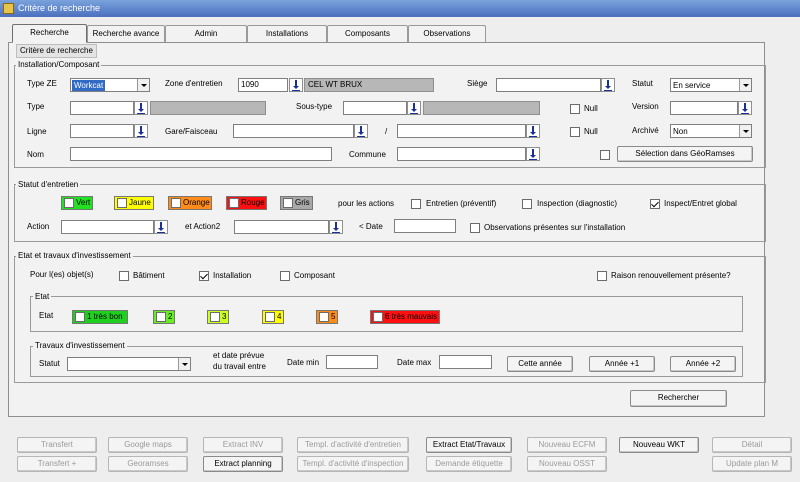 The height and width of the screenshot is (482, 800). I want to click on georamses-checkbox, so click(605, 155).